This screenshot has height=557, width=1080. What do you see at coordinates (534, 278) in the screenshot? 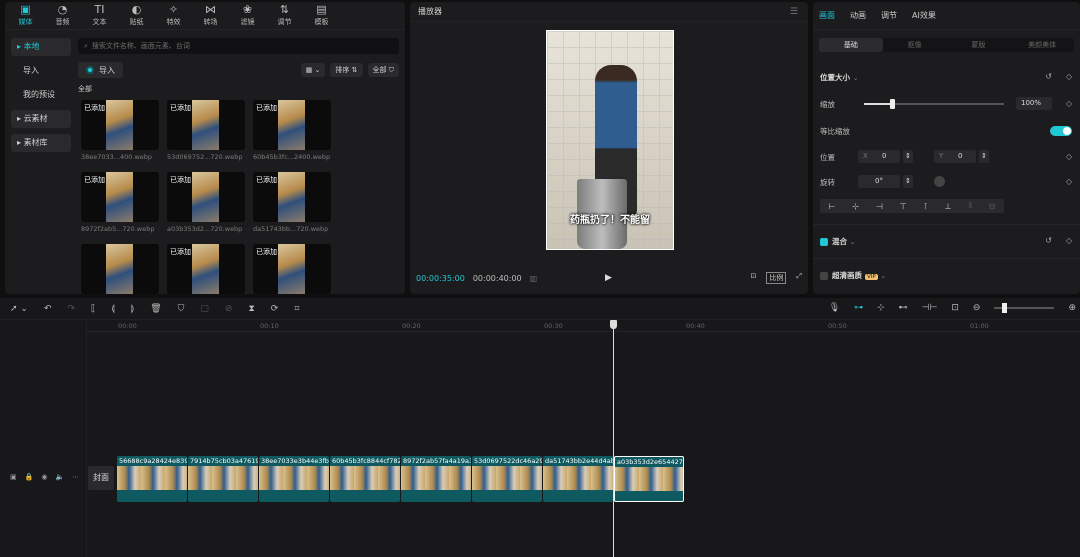
I see `waveform-icon: ▥` at bounding box center [534, 278].